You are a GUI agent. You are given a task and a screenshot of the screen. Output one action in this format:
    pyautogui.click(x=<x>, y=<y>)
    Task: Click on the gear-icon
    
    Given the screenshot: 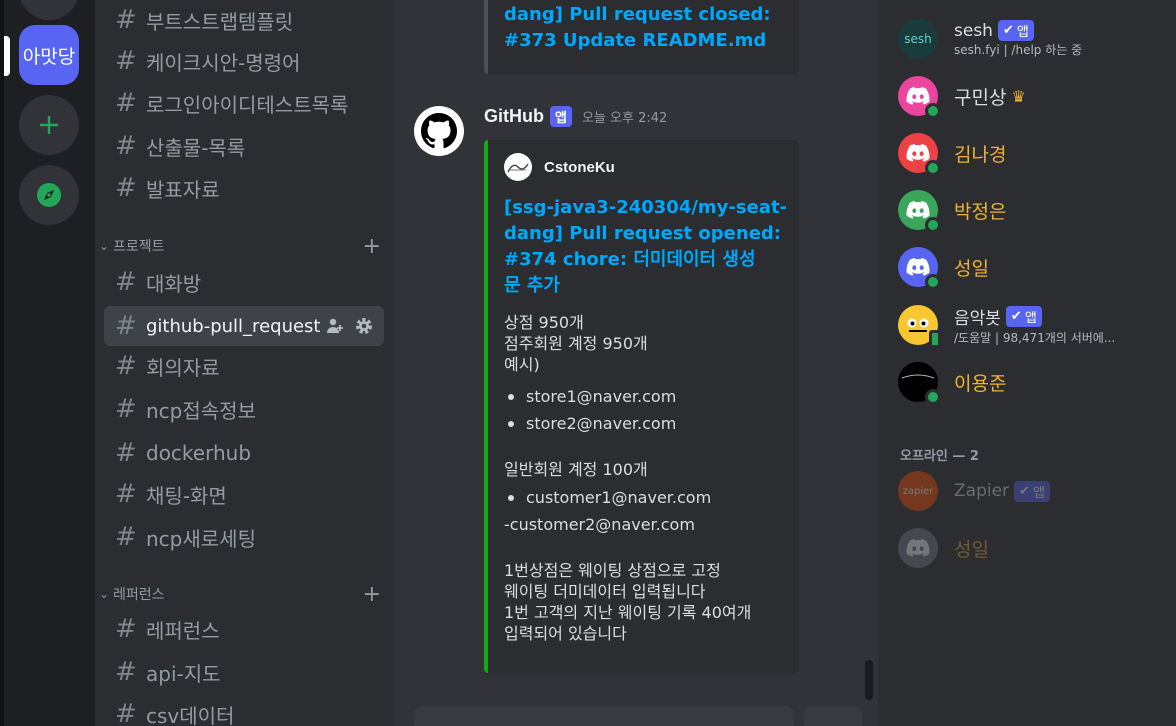 What is the action you would take?
    pyautogui.click(x=364, y=326)
    